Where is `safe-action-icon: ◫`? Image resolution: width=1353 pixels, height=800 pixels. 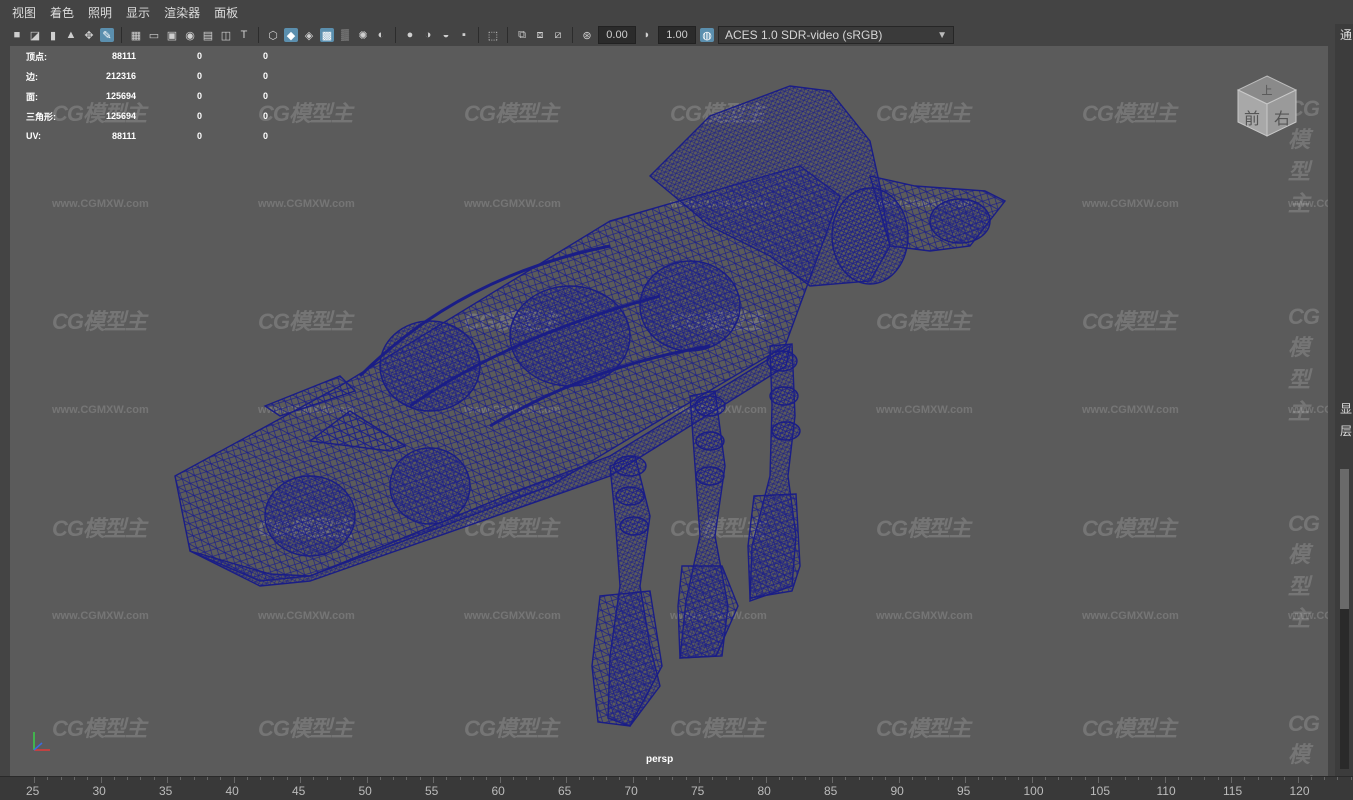 safe-action-icon: ◫ is located at coordinates (226, 35).